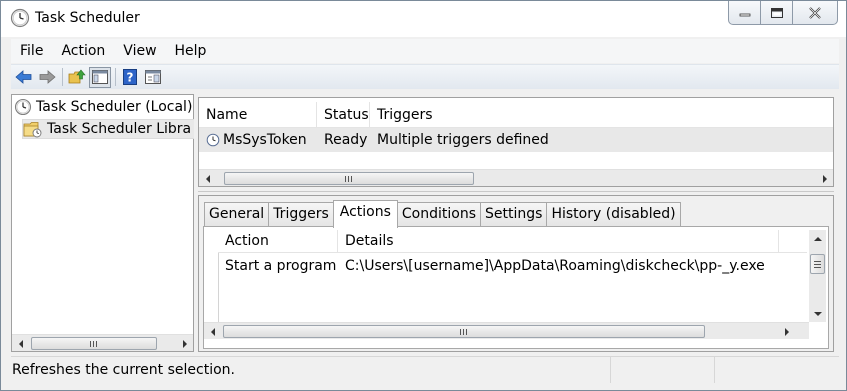 This screenshot has width=847, height=391. Describe the element at coordinates (32, 129) in the screenshot. I see `task-folder-icon` at that location.